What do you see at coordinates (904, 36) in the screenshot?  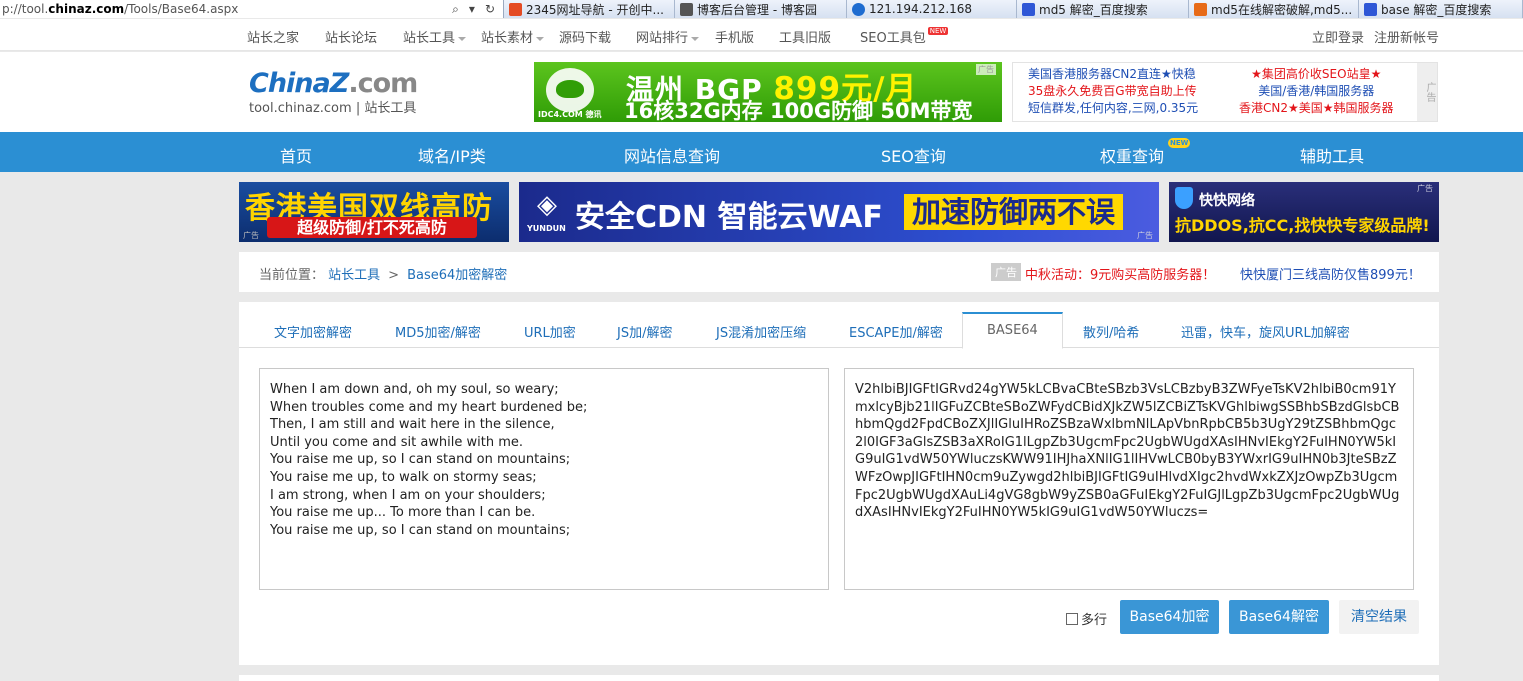 I see `topnav-item-seo-pack: SEO工具包 NEW` at bounding box center [904, 36].